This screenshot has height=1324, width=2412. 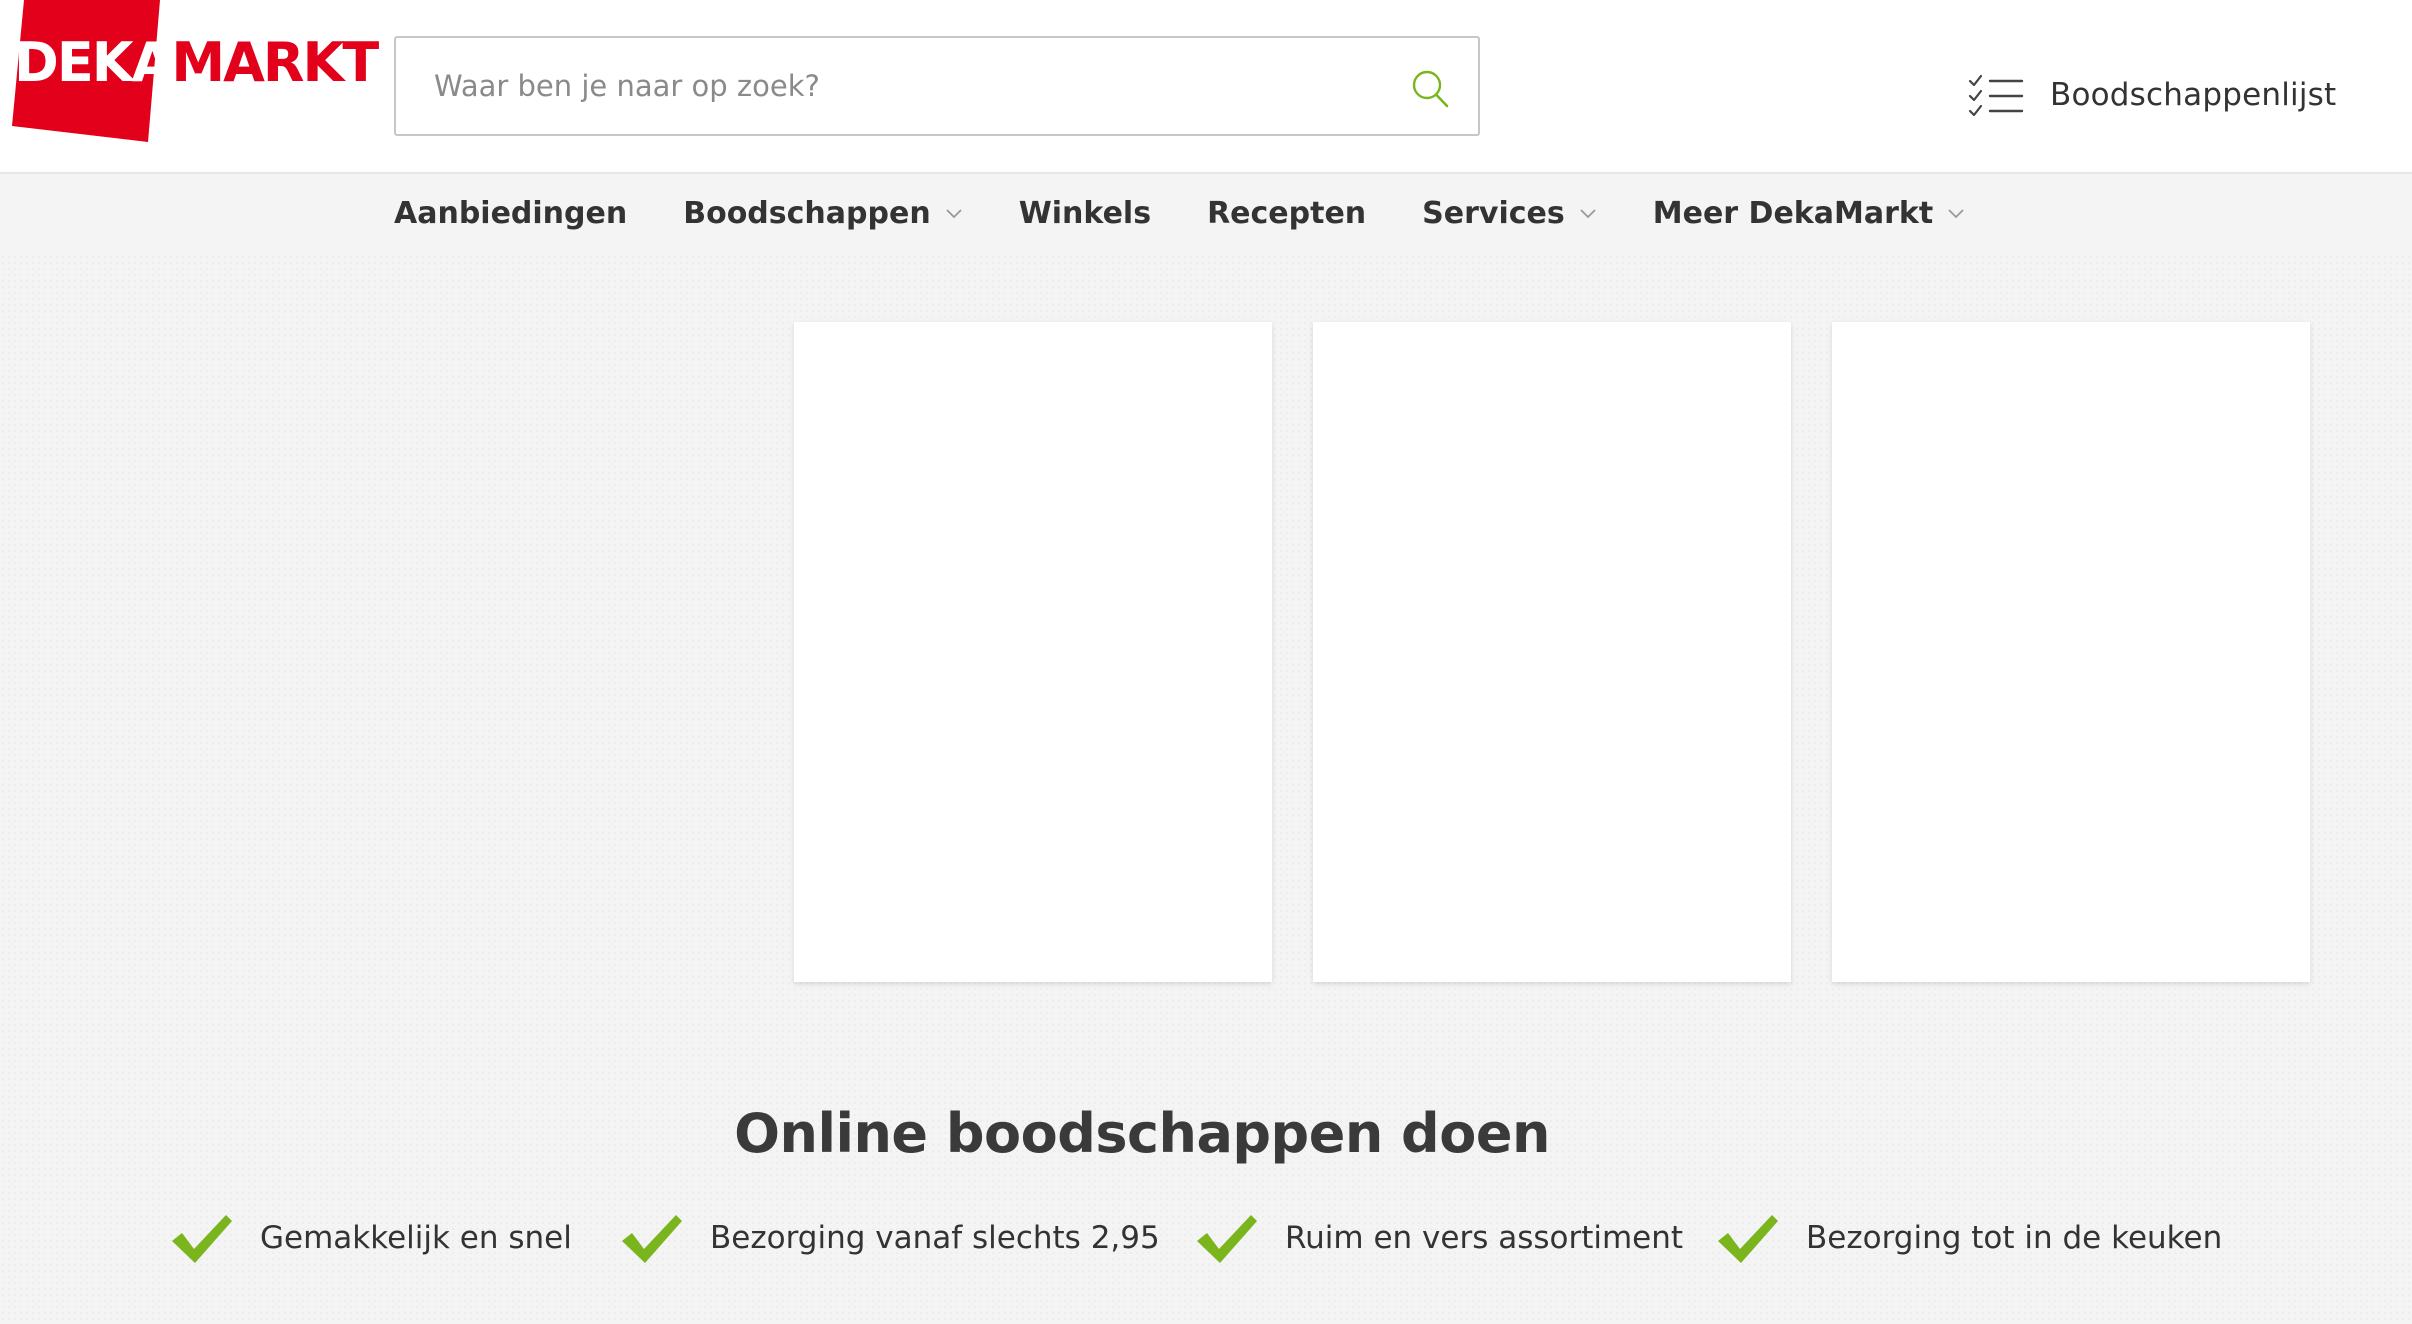 What do you see at coordinates (2014, 1238) in the screenshot?
I see `usp-label: Bezorging tot in de keuken` at bounding box center [2014, 1238].